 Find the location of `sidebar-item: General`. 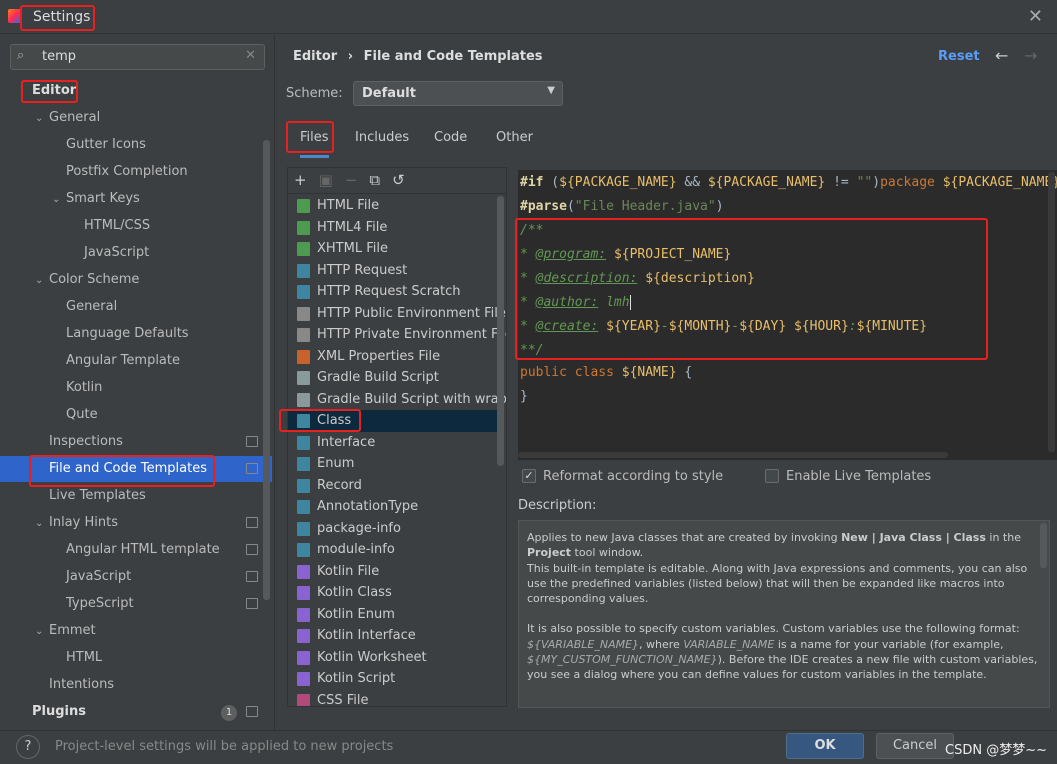

sidebar-item: General is located at coordinates (84, 307).